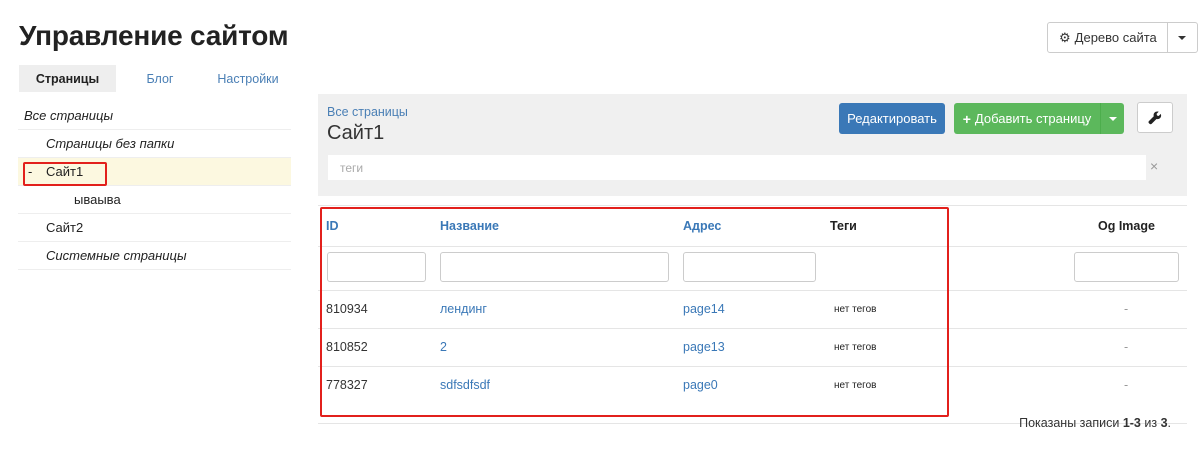 The width and height of the screenshot is (1200, 461). What do you see at coordinates (116, 255) in the screenshot?
I see `sidebar-item-label: Системные страницы` at bounding box center [116, 255].